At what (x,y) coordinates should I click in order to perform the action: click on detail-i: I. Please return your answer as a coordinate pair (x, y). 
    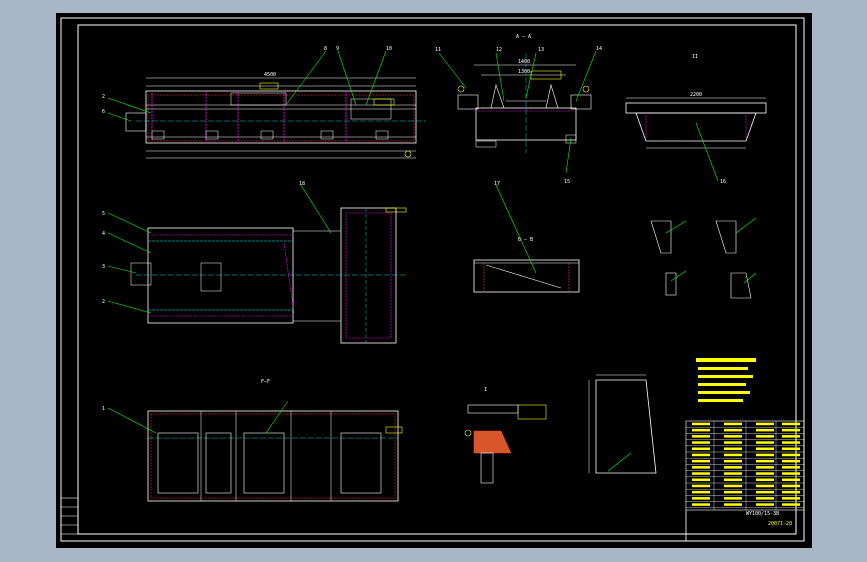
    Looking at the image, I should click on (505, 435).